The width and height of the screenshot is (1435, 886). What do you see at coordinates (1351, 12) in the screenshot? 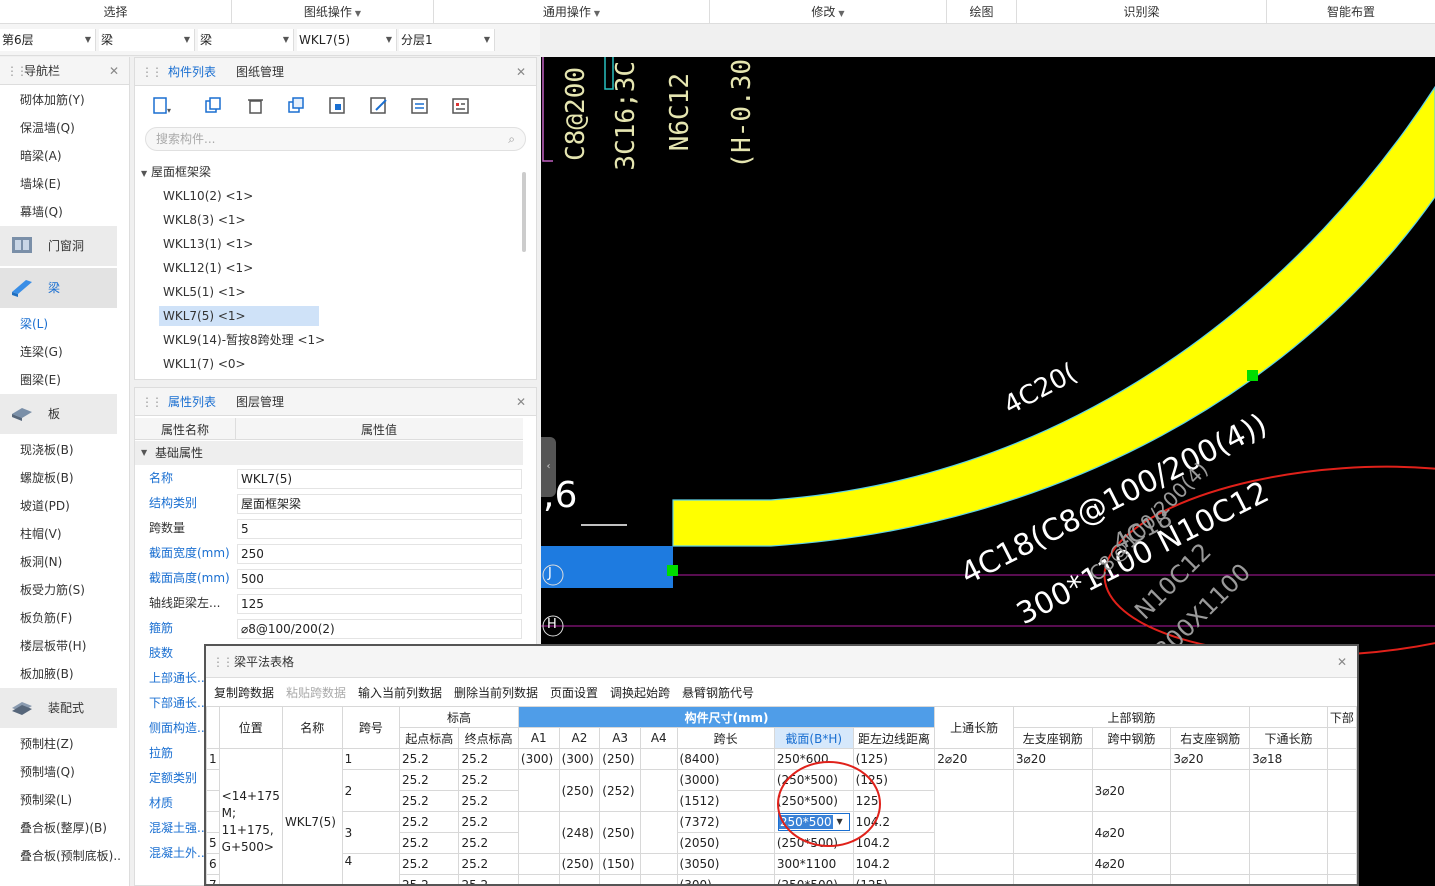
I see `ribbon-smart-layout: 智能布置` at bounding box center [1351, 12].